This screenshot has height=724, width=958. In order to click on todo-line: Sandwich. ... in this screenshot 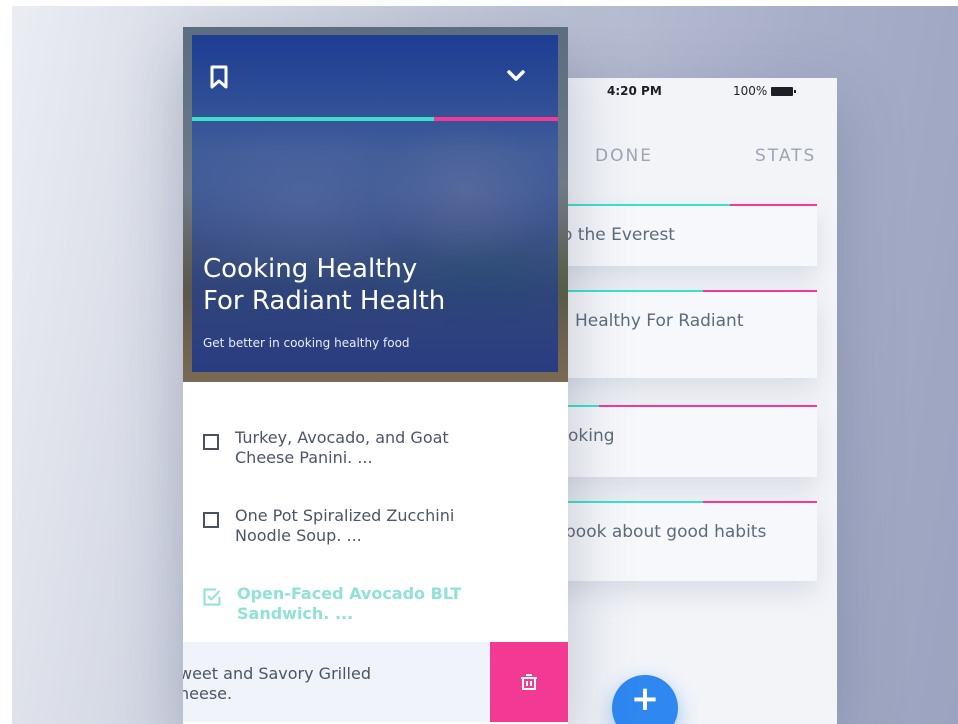, I will do `click(295, 613)`.